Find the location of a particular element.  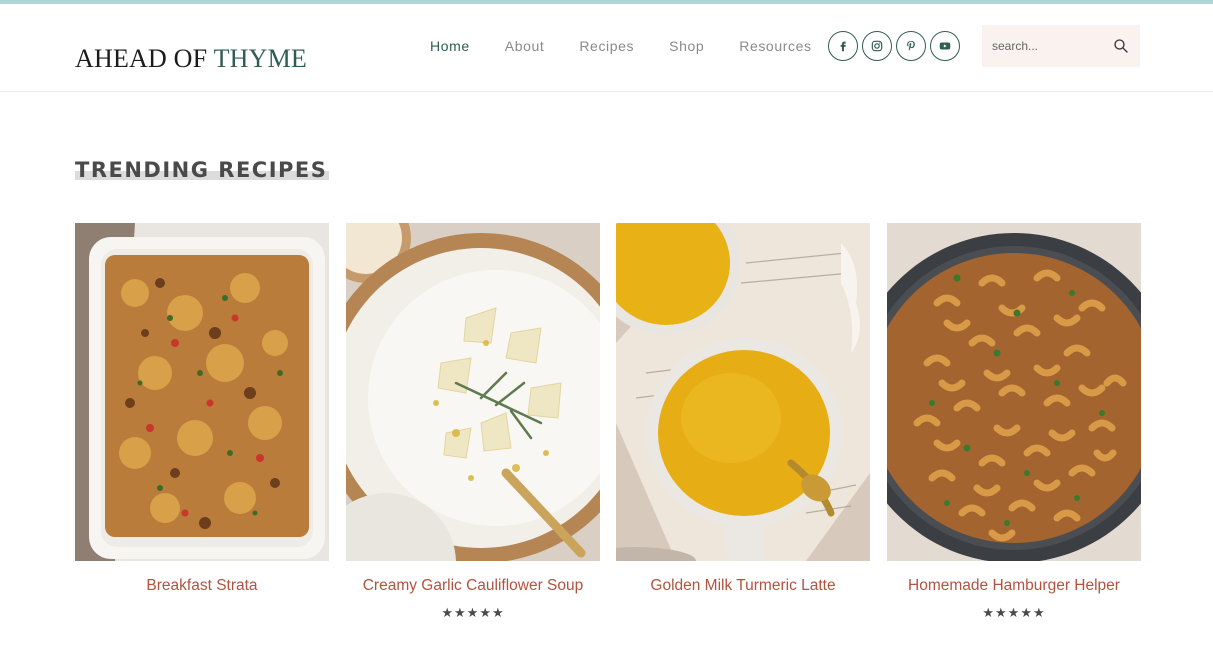

search-box is located at coordinates (1061, 46).